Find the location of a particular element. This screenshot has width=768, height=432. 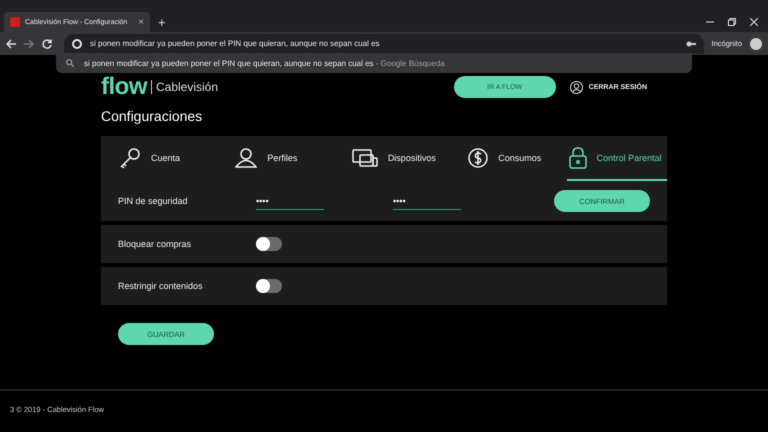

search-icon is located at coordinates (70, 63).